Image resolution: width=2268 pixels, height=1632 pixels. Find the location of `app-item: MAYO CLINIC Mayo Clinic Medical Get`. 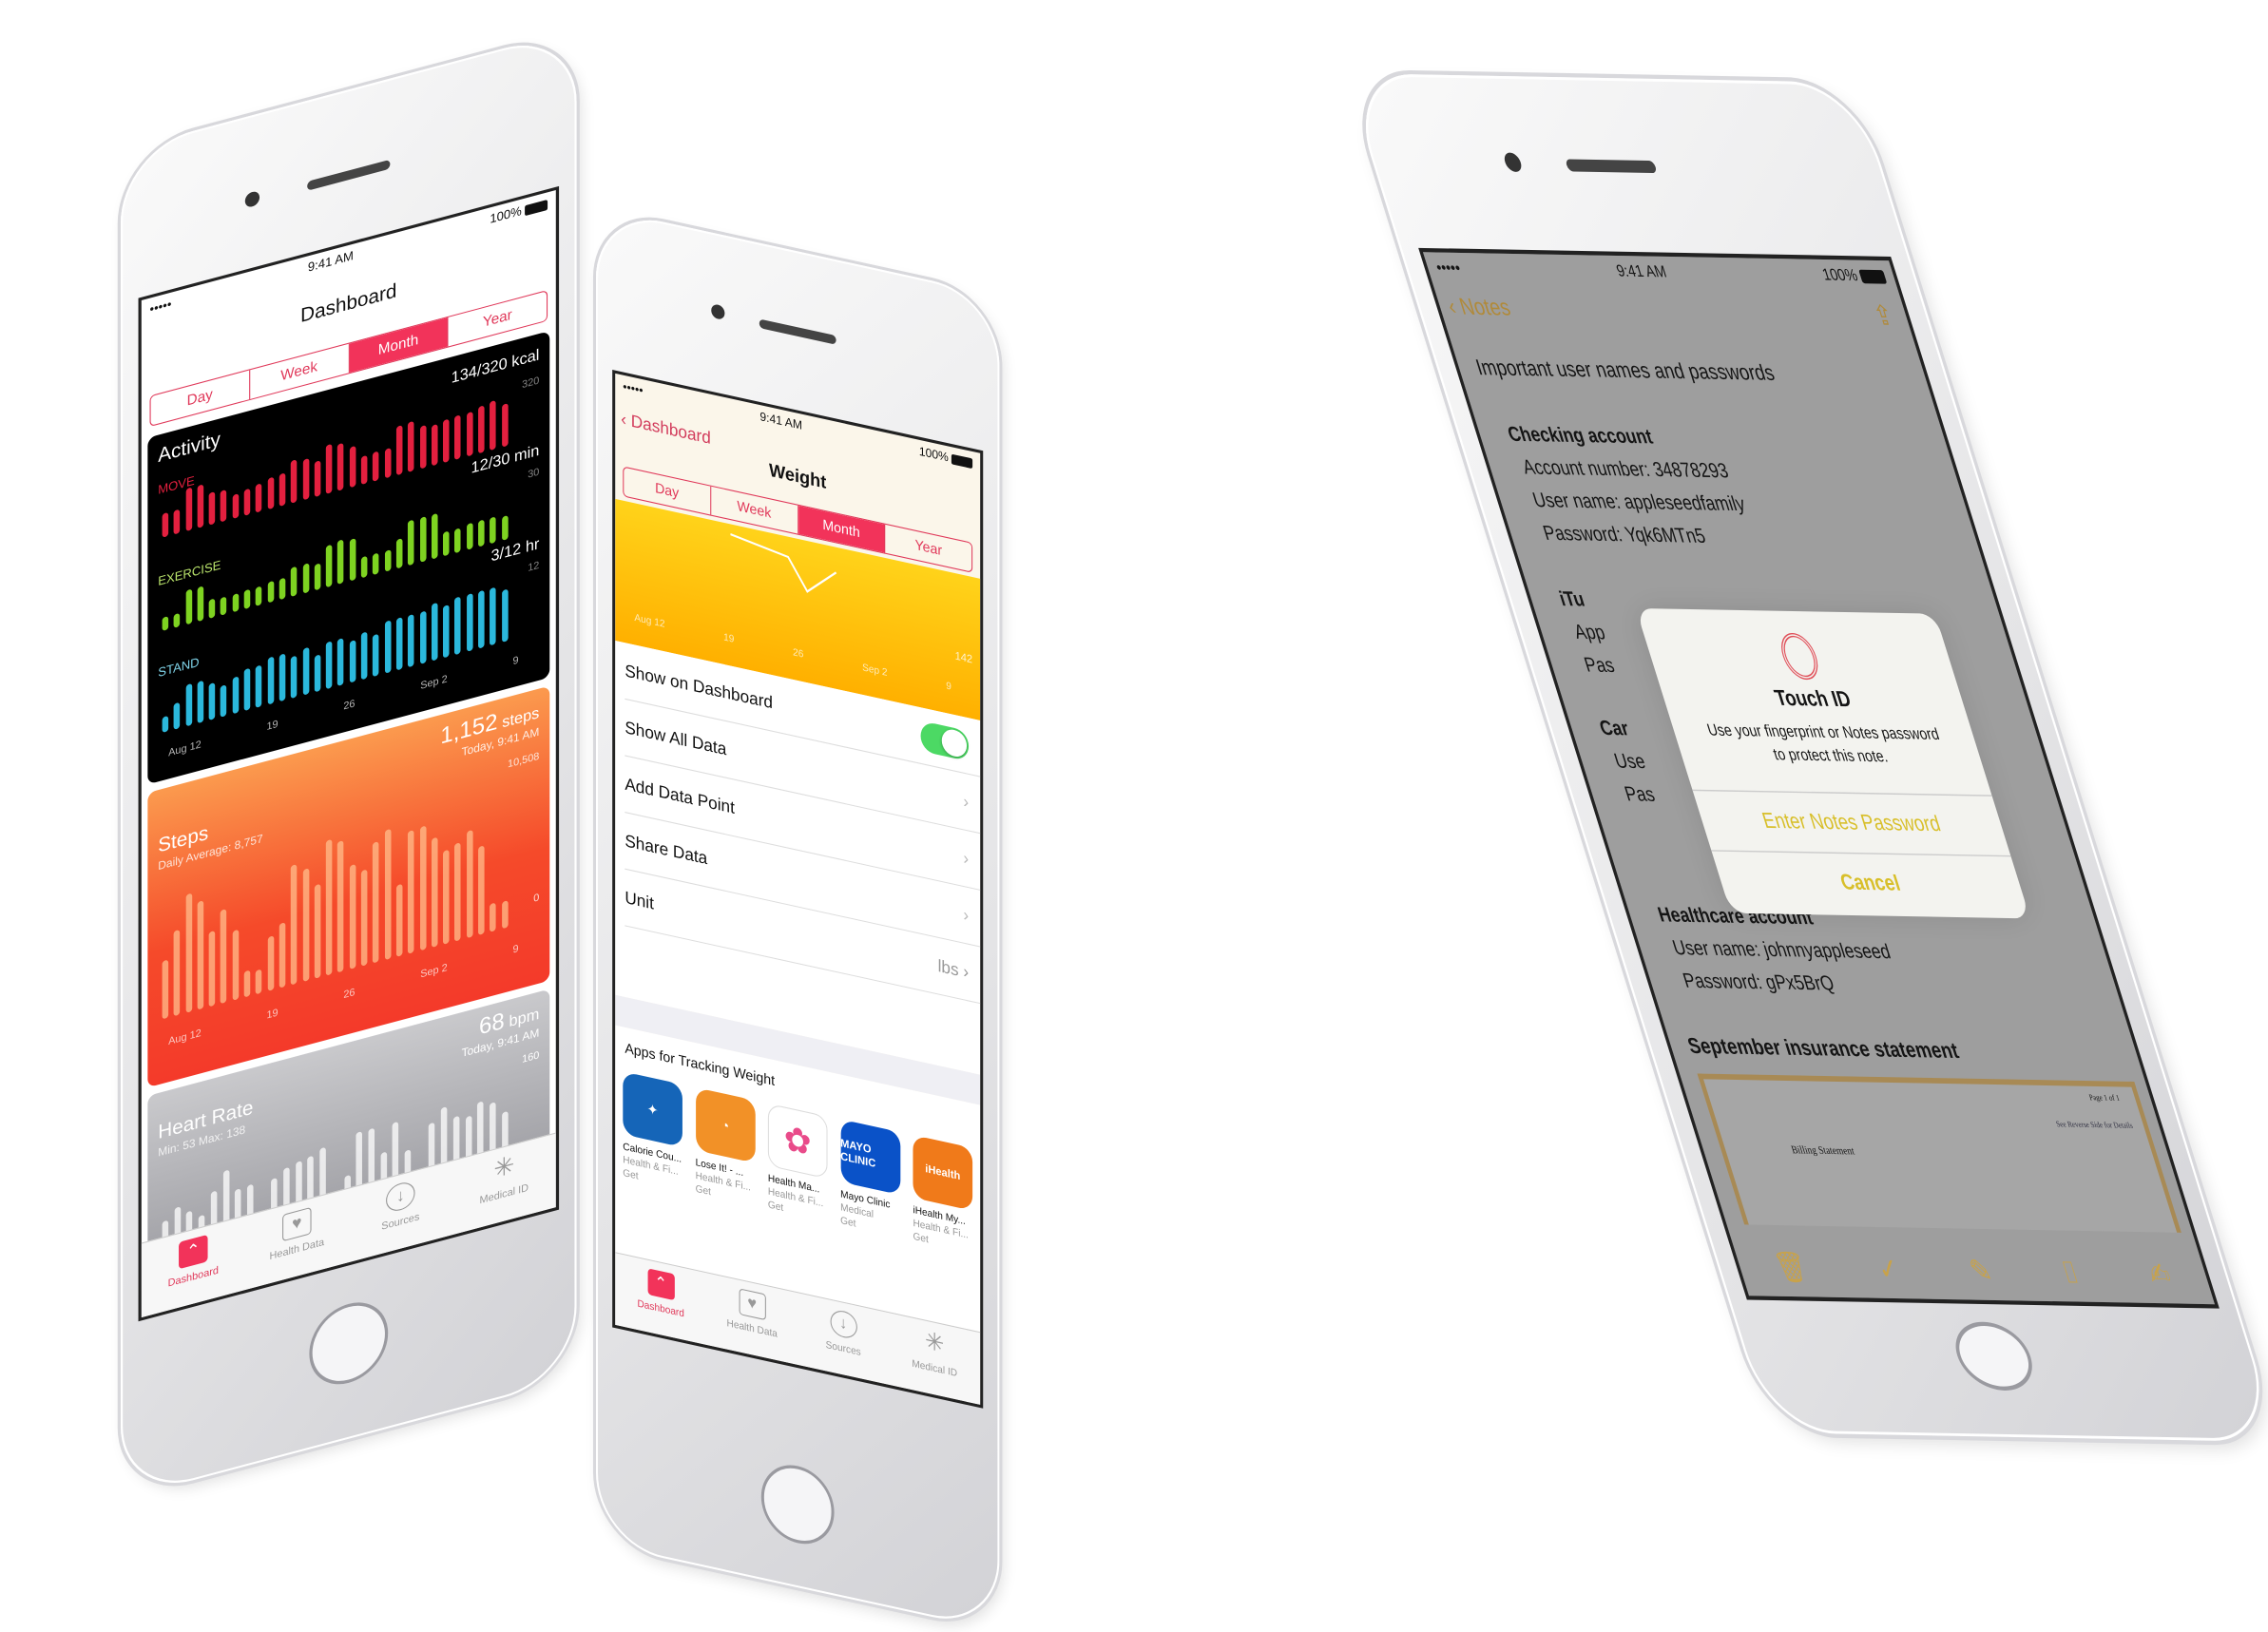

app-item: MAYO CLINIC Mayo Clinic Medical Get is located at coordinates (872, 1180).